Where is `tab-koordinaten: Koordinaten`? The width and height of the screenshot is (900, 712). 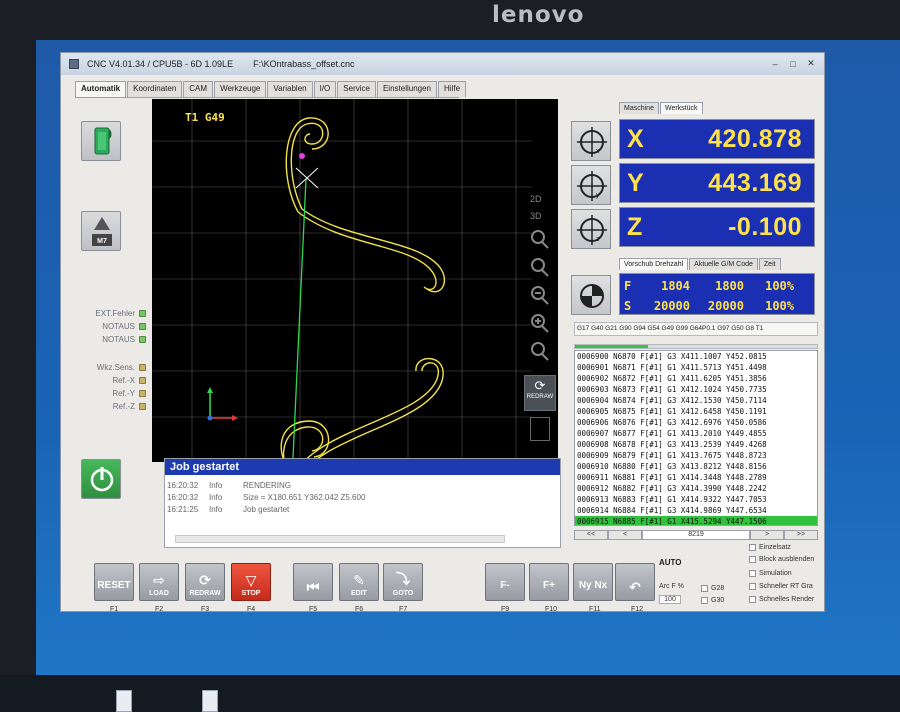
tab-koordinaten: Koordinaten is located at coordinates (155, 89).